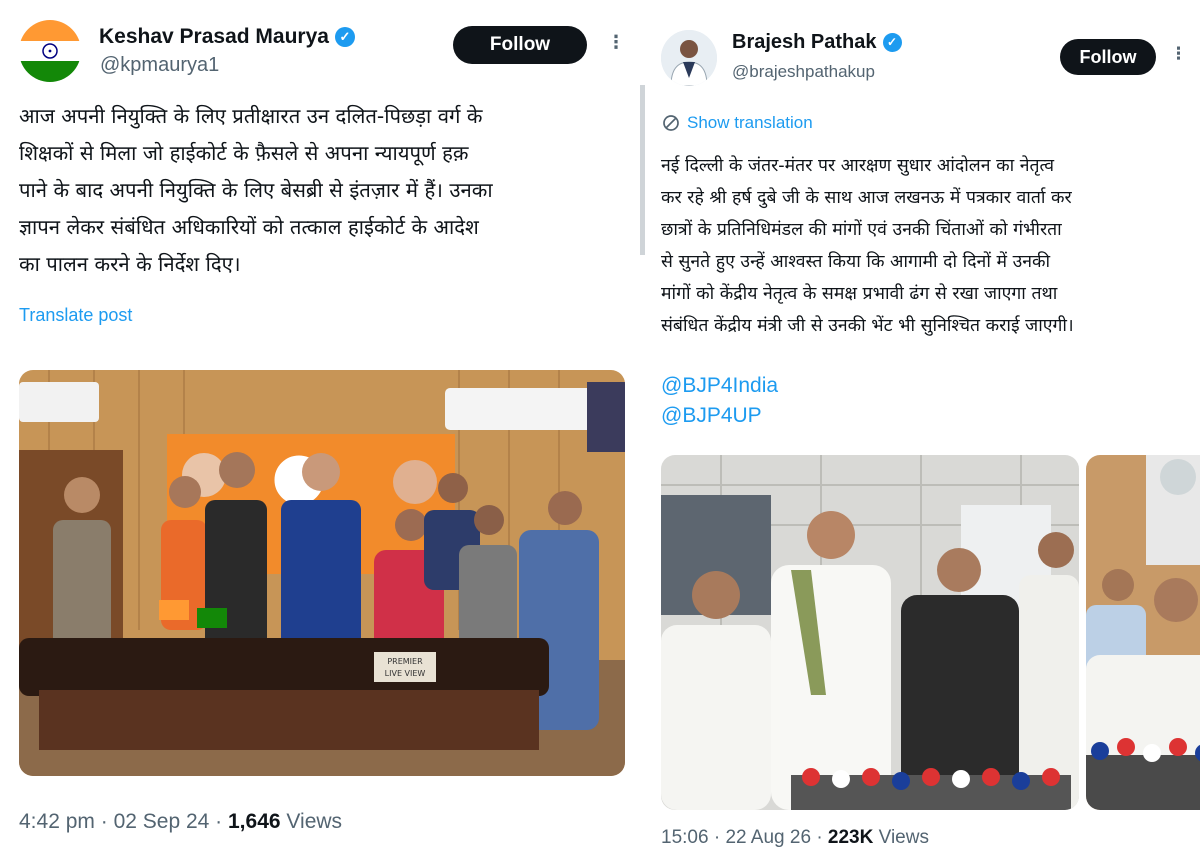 This screenshot has width=1200, height=851. I want to click on author-name: Brajesh Pathak ✓, so click(817, 42).